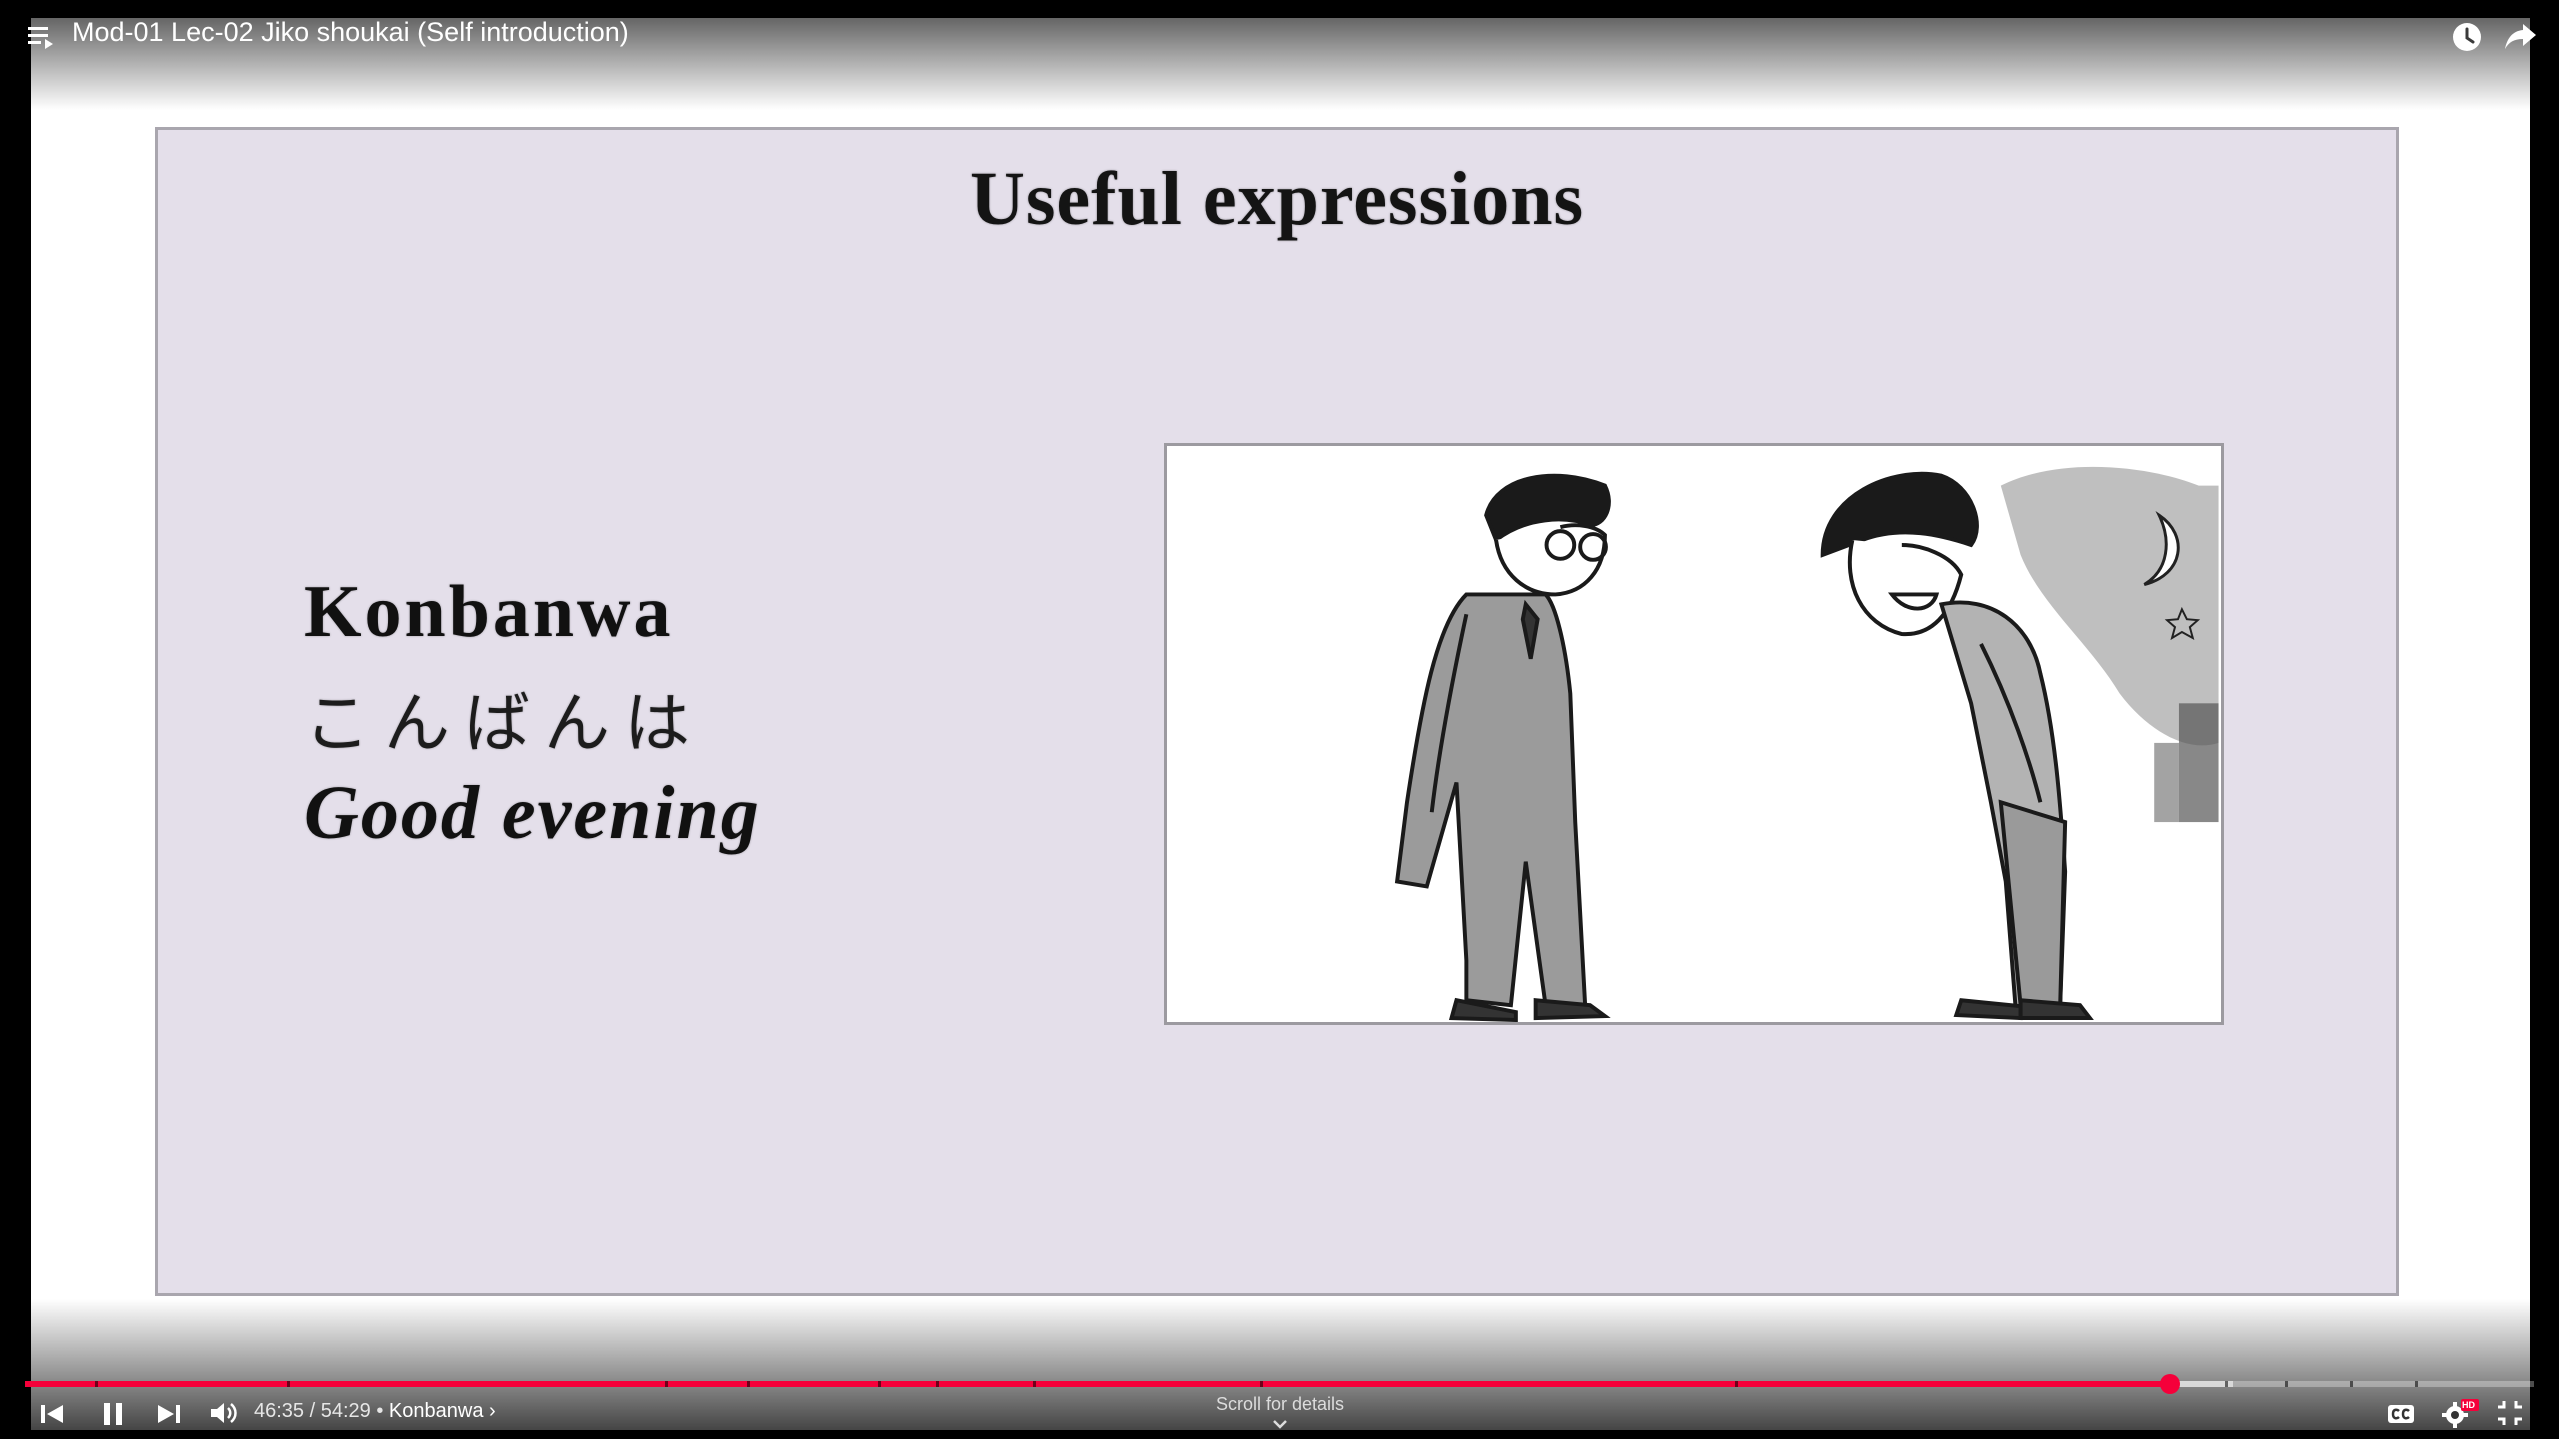 The image size is (2559, 1439). I want to click on phrase-romaji: Konbanwa, so click(489, 612).